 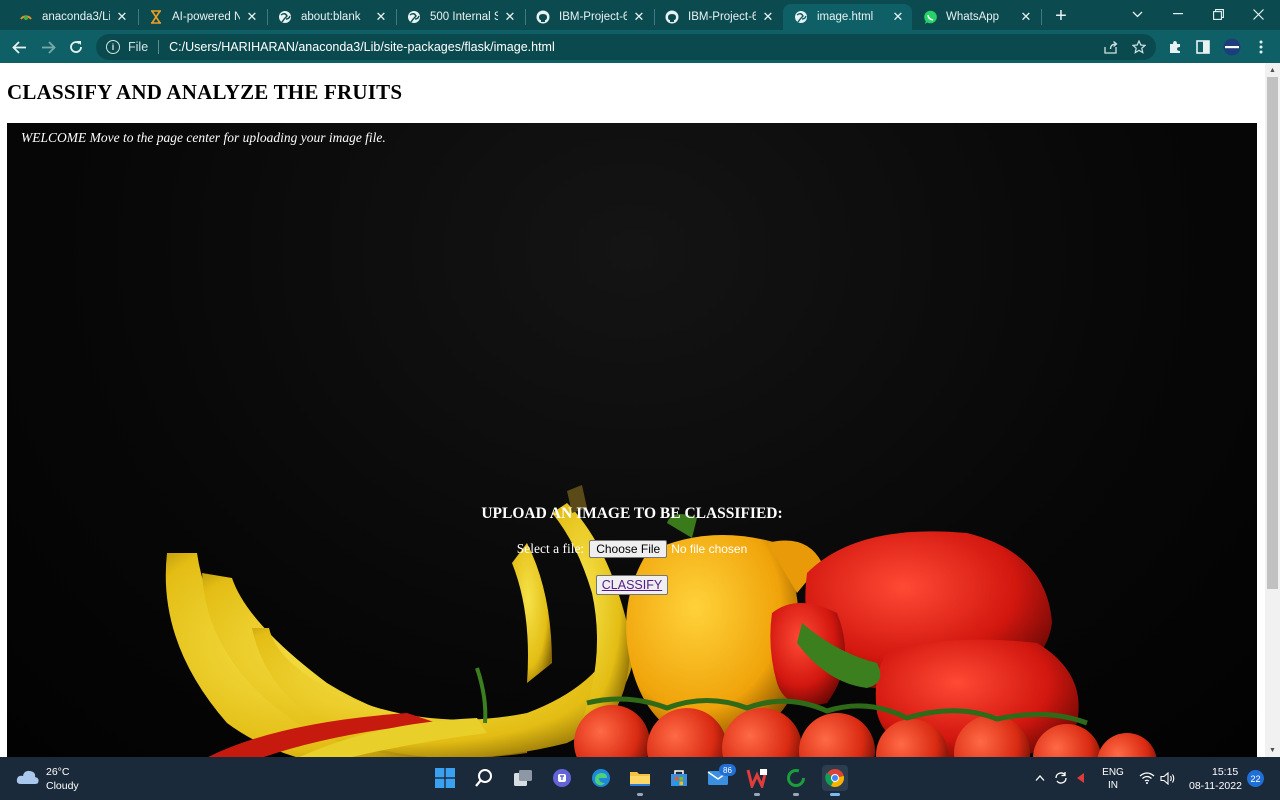 I want to click on tab-title: WhatsApp, so click(x=973, y=17).